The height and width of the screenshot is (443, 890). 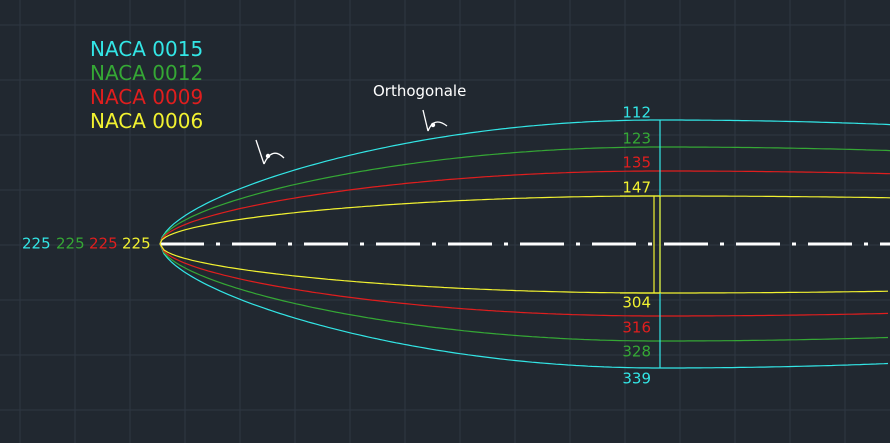 What do you see at coordinates (70, 244) in the screenshot?
I see `leading-edge-value-0012: 225` at bounding box center [70, 244].